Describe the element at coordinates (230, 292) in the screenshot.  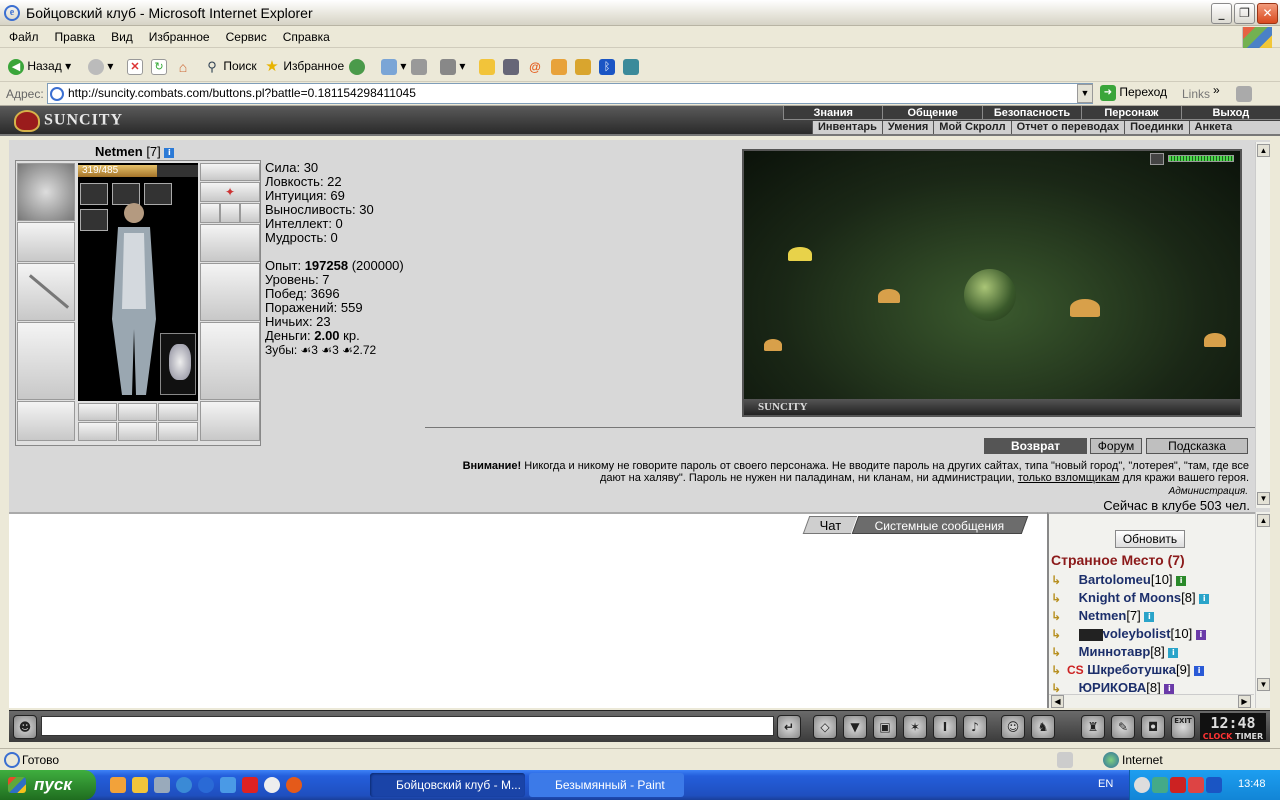
I see `shield-slot` at that location.